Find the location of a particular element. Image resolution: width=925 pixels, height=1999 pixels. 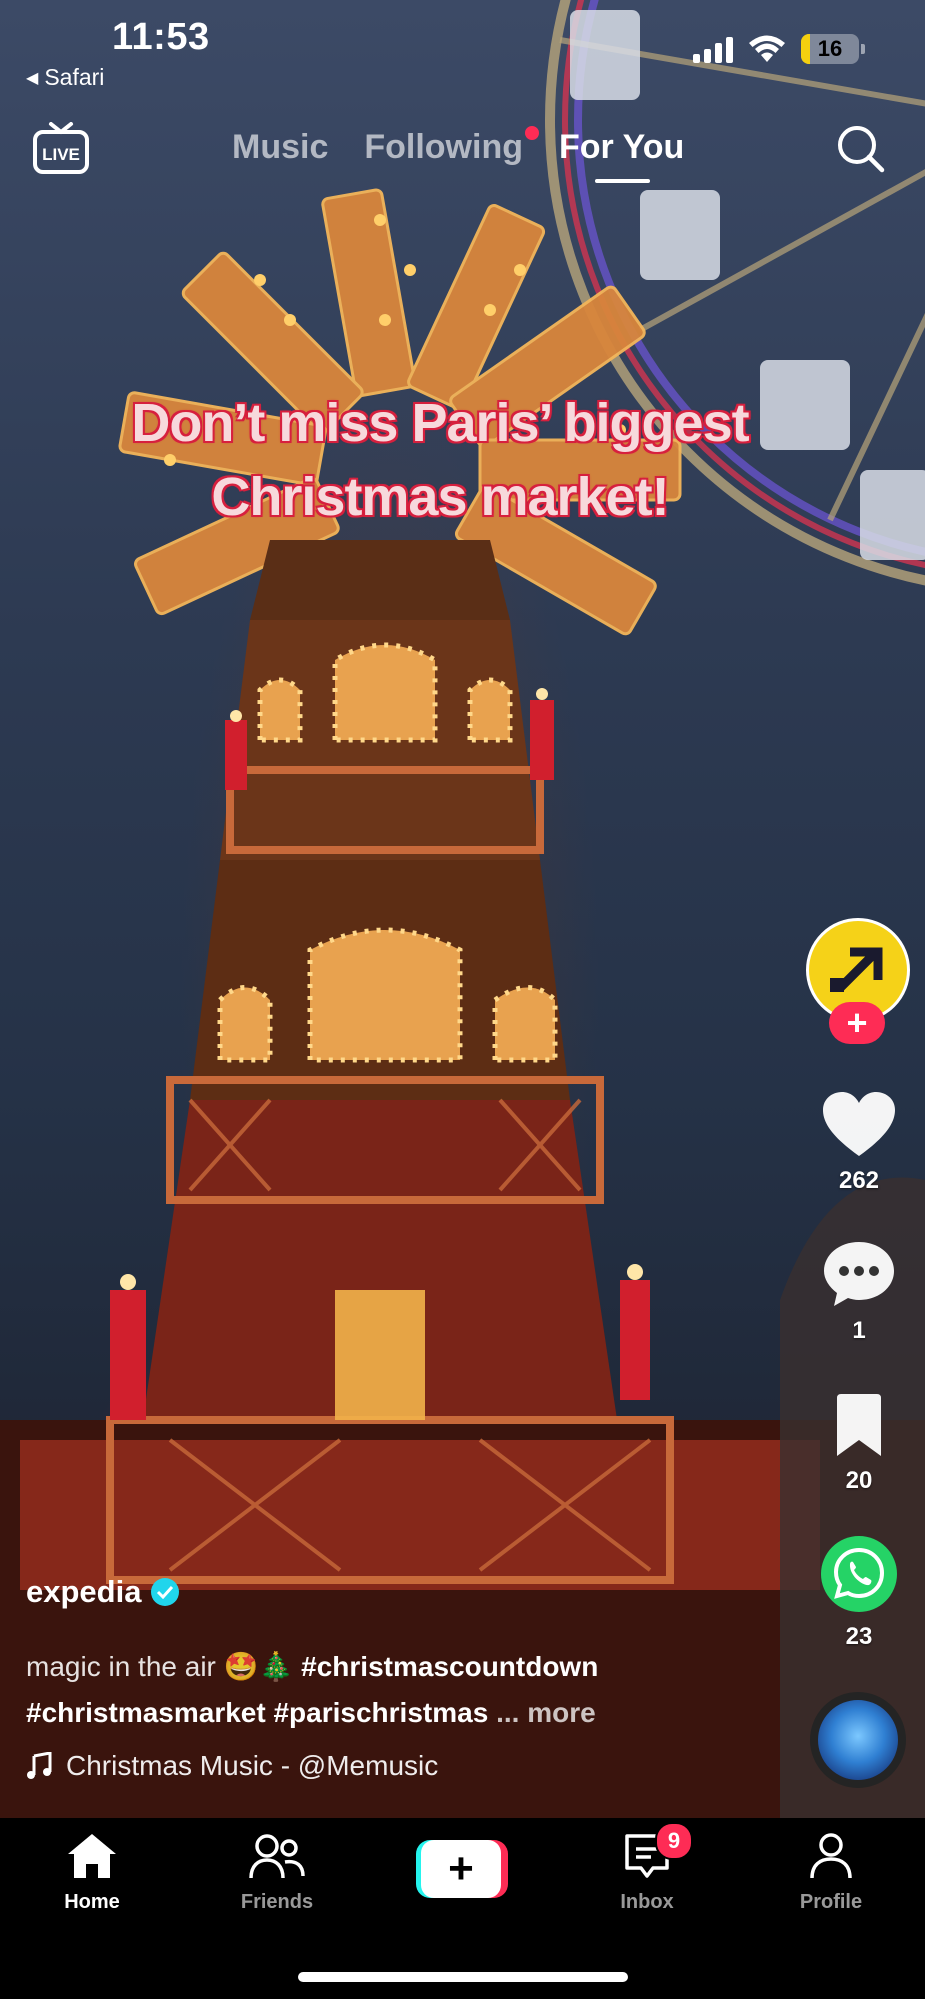

tab-for-you: For You is located at coordinates (621, 155).